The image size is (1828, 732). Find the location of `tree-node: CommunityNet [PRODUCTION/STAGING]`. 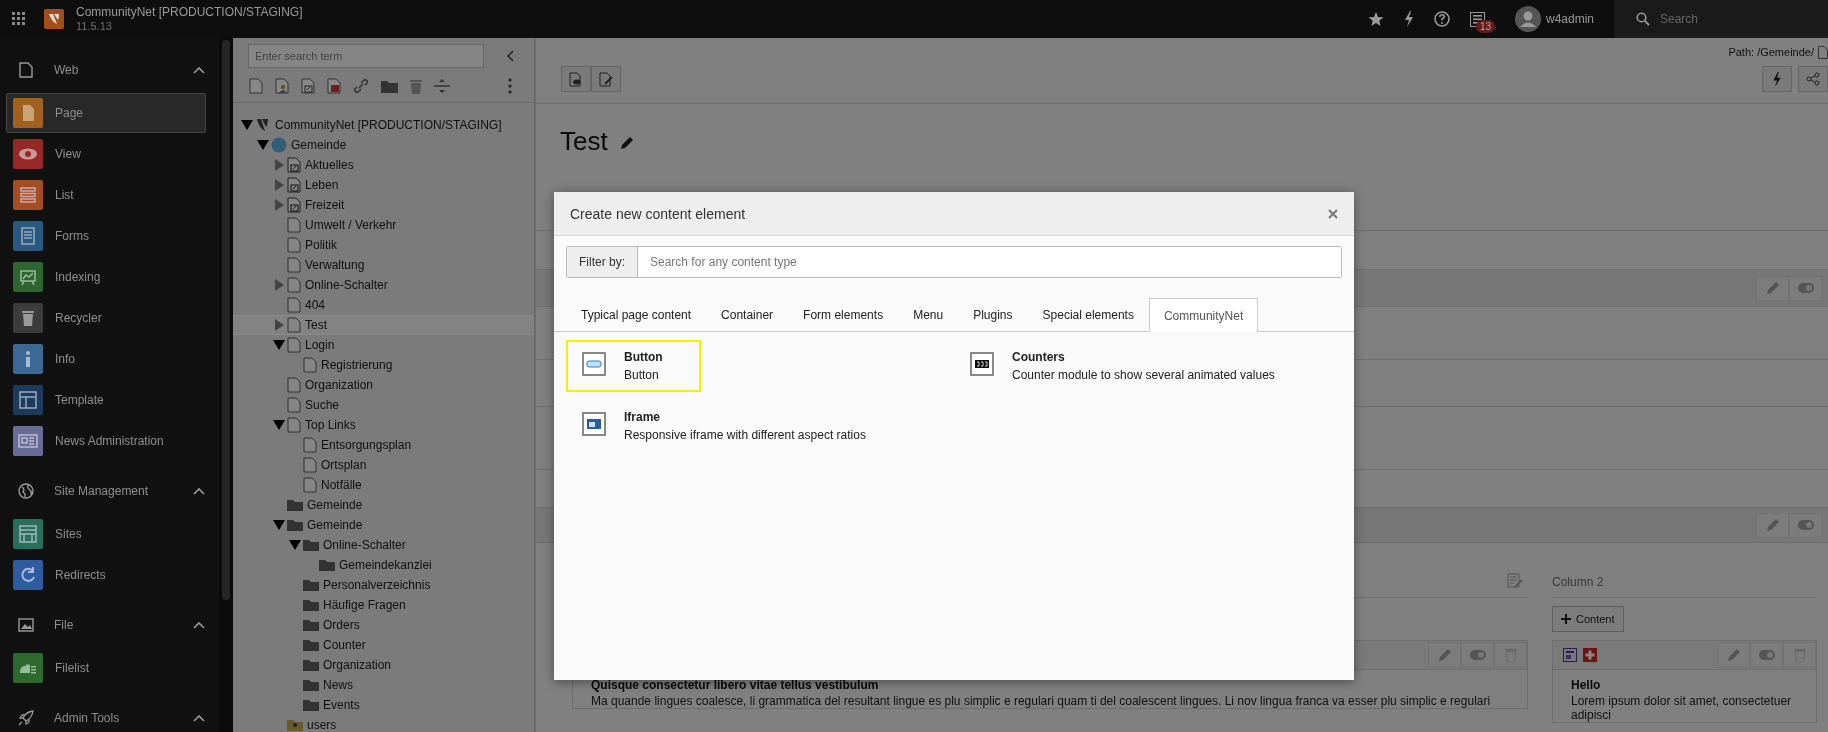

tree-node: CommunityNet [PRODUCTION/STAGING] is located at coordinates (383, 125).